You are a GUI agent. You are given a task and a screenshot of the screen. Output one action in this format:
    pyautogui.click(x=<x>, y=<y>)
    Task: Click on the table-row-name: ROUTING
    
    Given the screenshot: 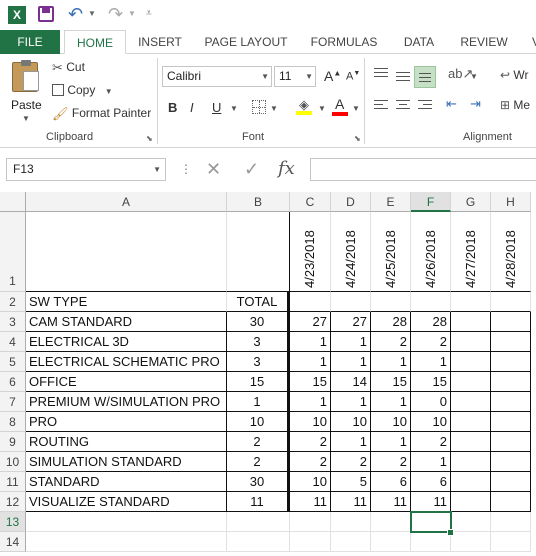 What is the action you would take?
    pyautogui.click(x=126, y=442)
    